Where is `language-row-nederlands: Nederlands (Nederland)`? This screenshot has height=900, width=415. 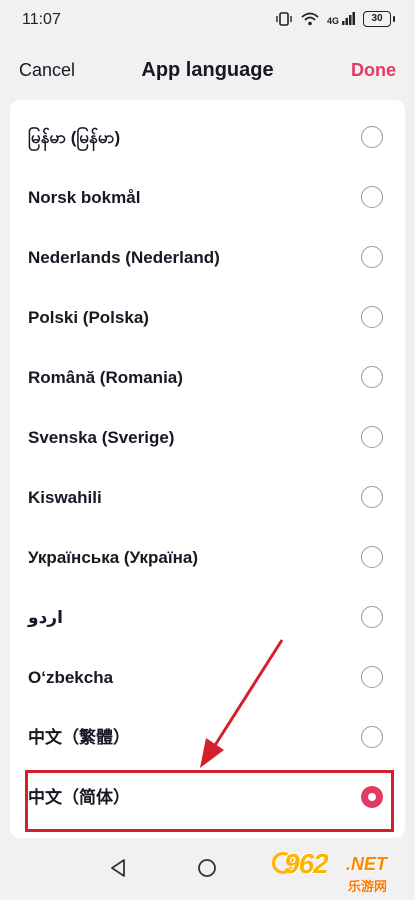 language-row-nederlands: Nederlands (Nederland) is located at coordinates (207, 258).